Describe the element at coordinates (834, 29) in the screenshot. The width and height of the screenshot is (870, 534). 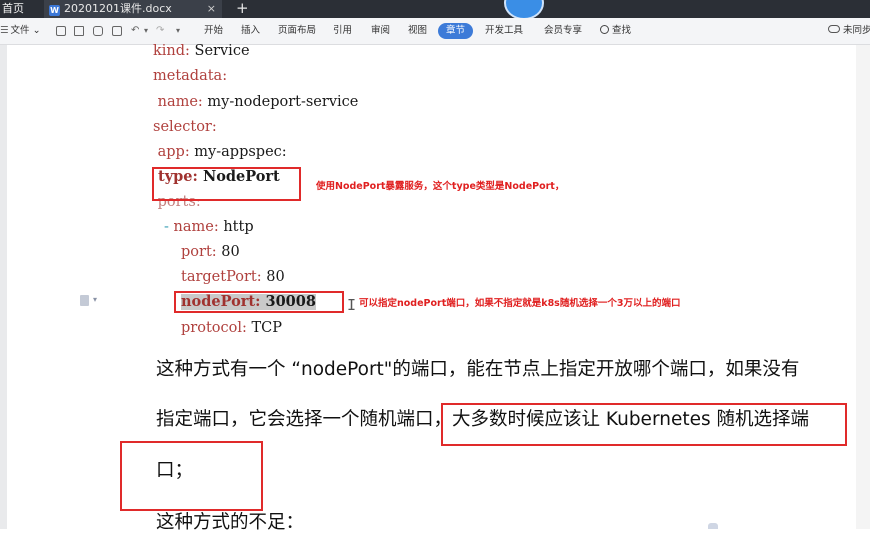
I see `cloud-sync-icon` at that location.